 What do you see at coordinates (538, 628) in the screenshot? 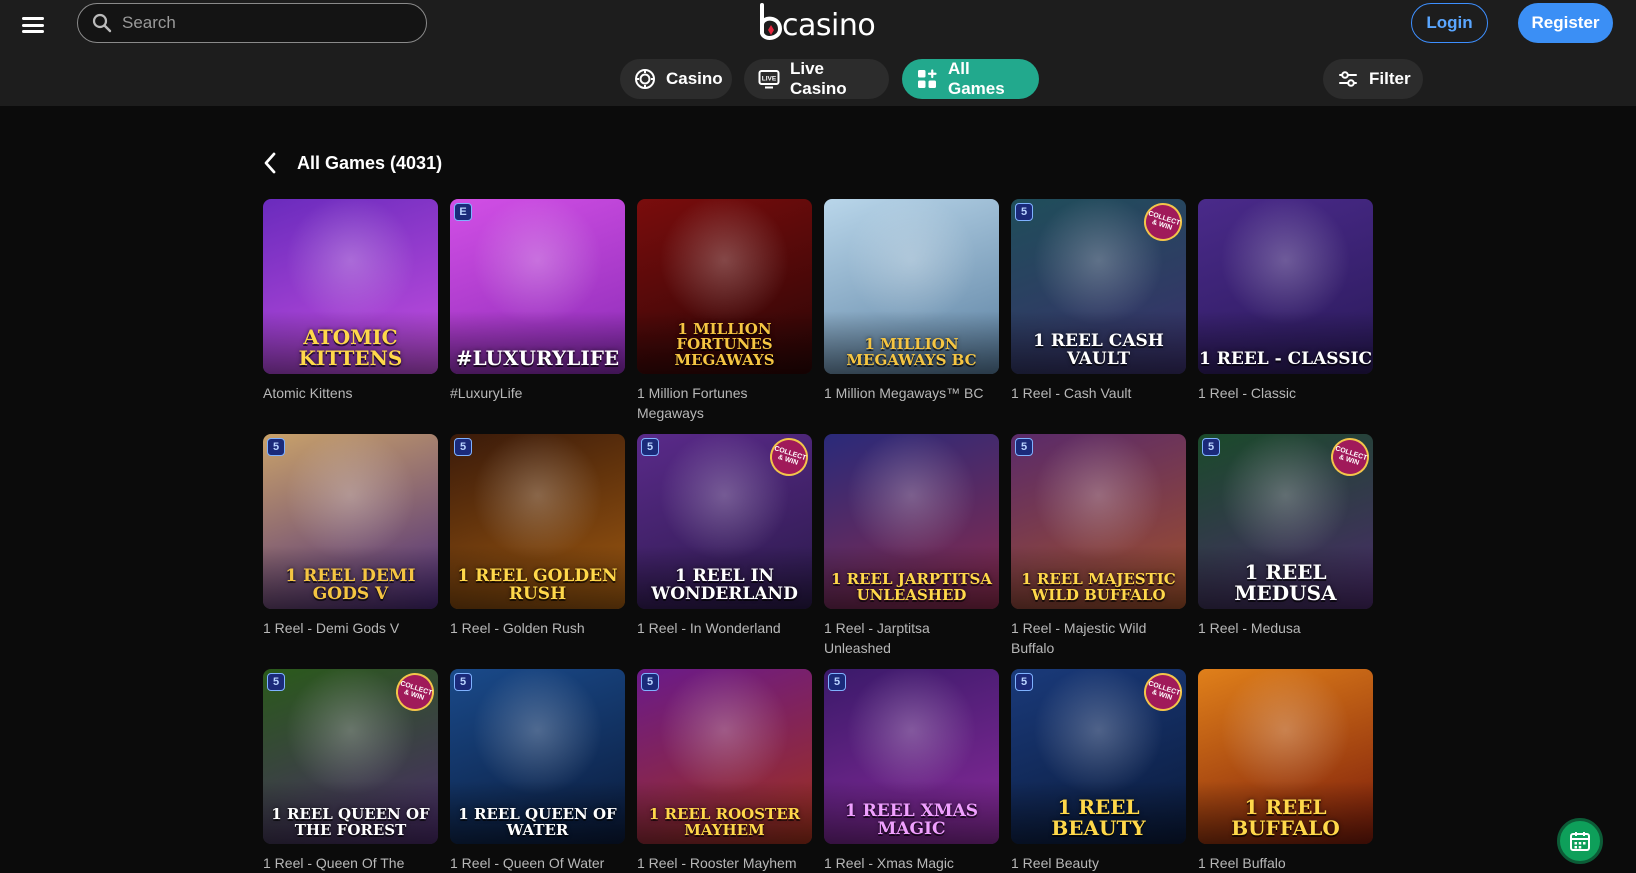
I see `game-name: 1 Reel - Golden Rush` at bounding box center [538, 628].